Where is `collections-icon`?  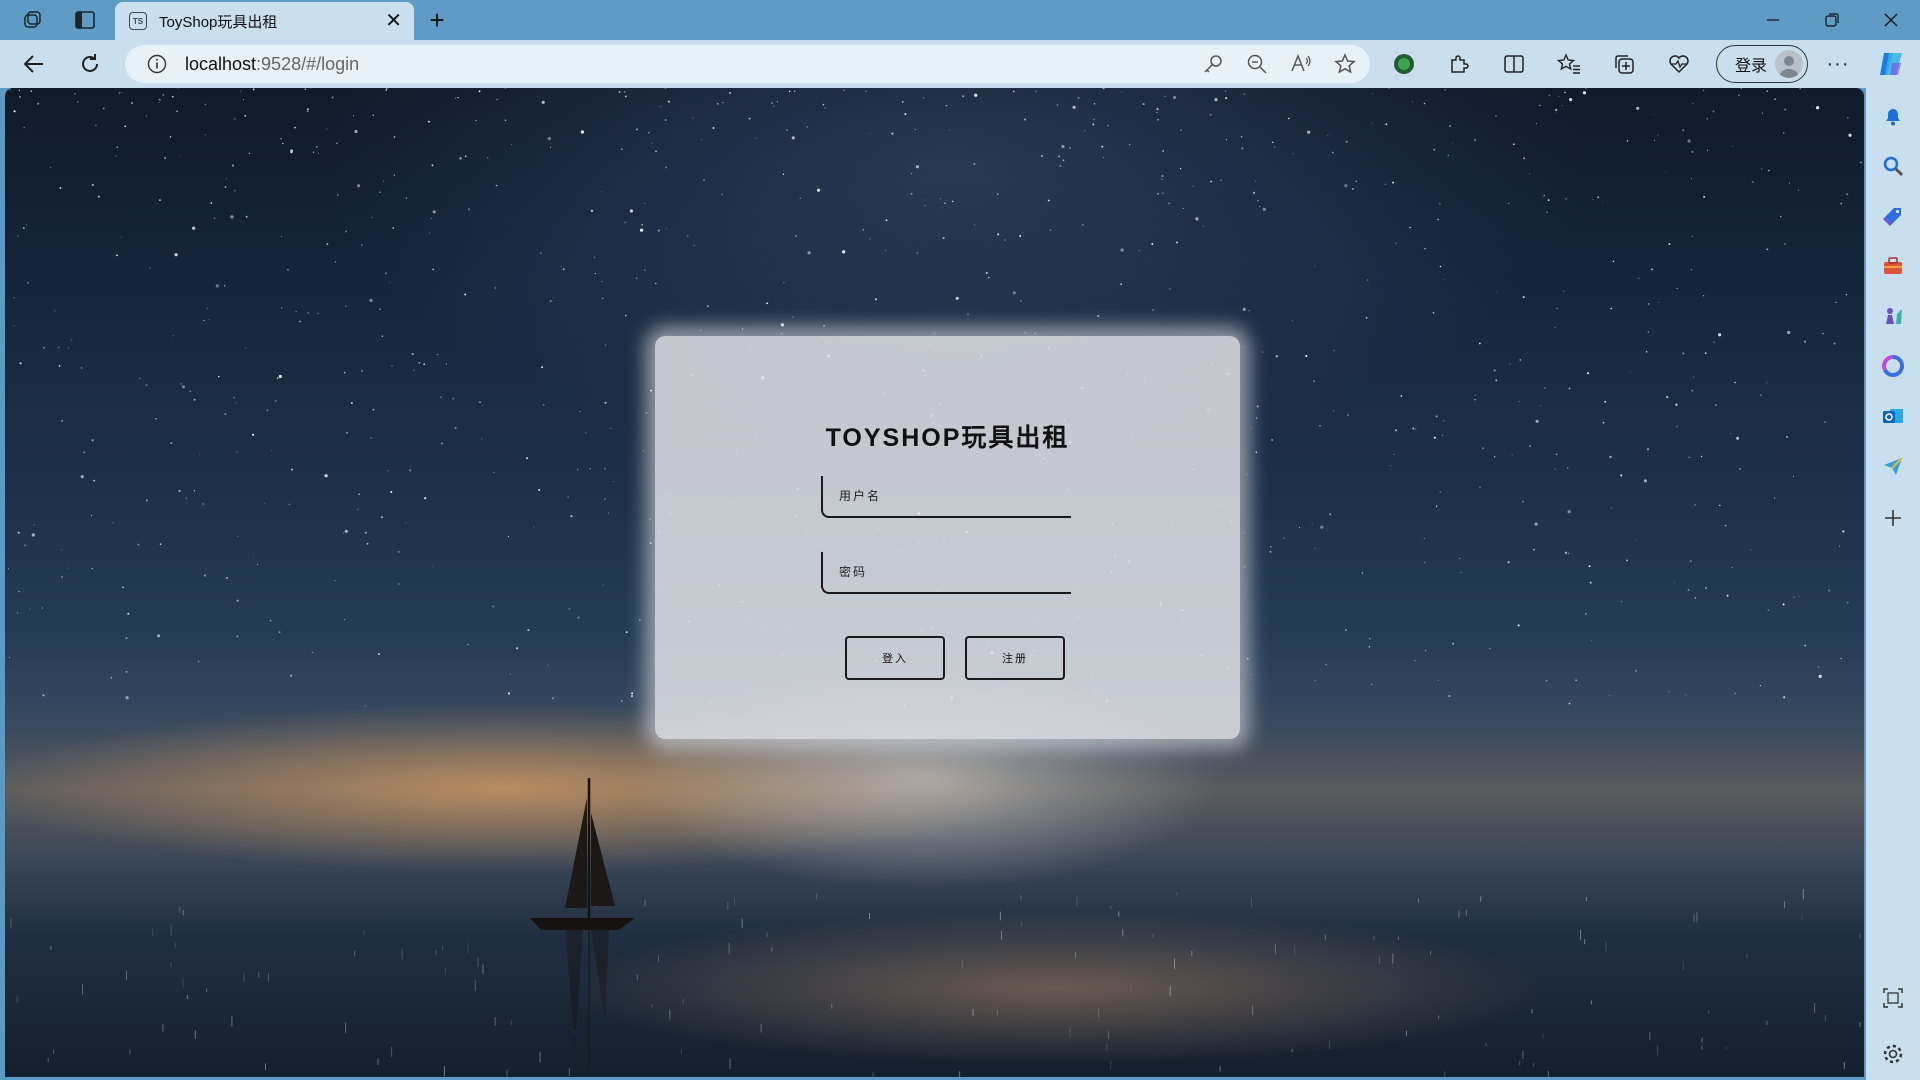 collections-icon is located at coordinates (1624, 64).